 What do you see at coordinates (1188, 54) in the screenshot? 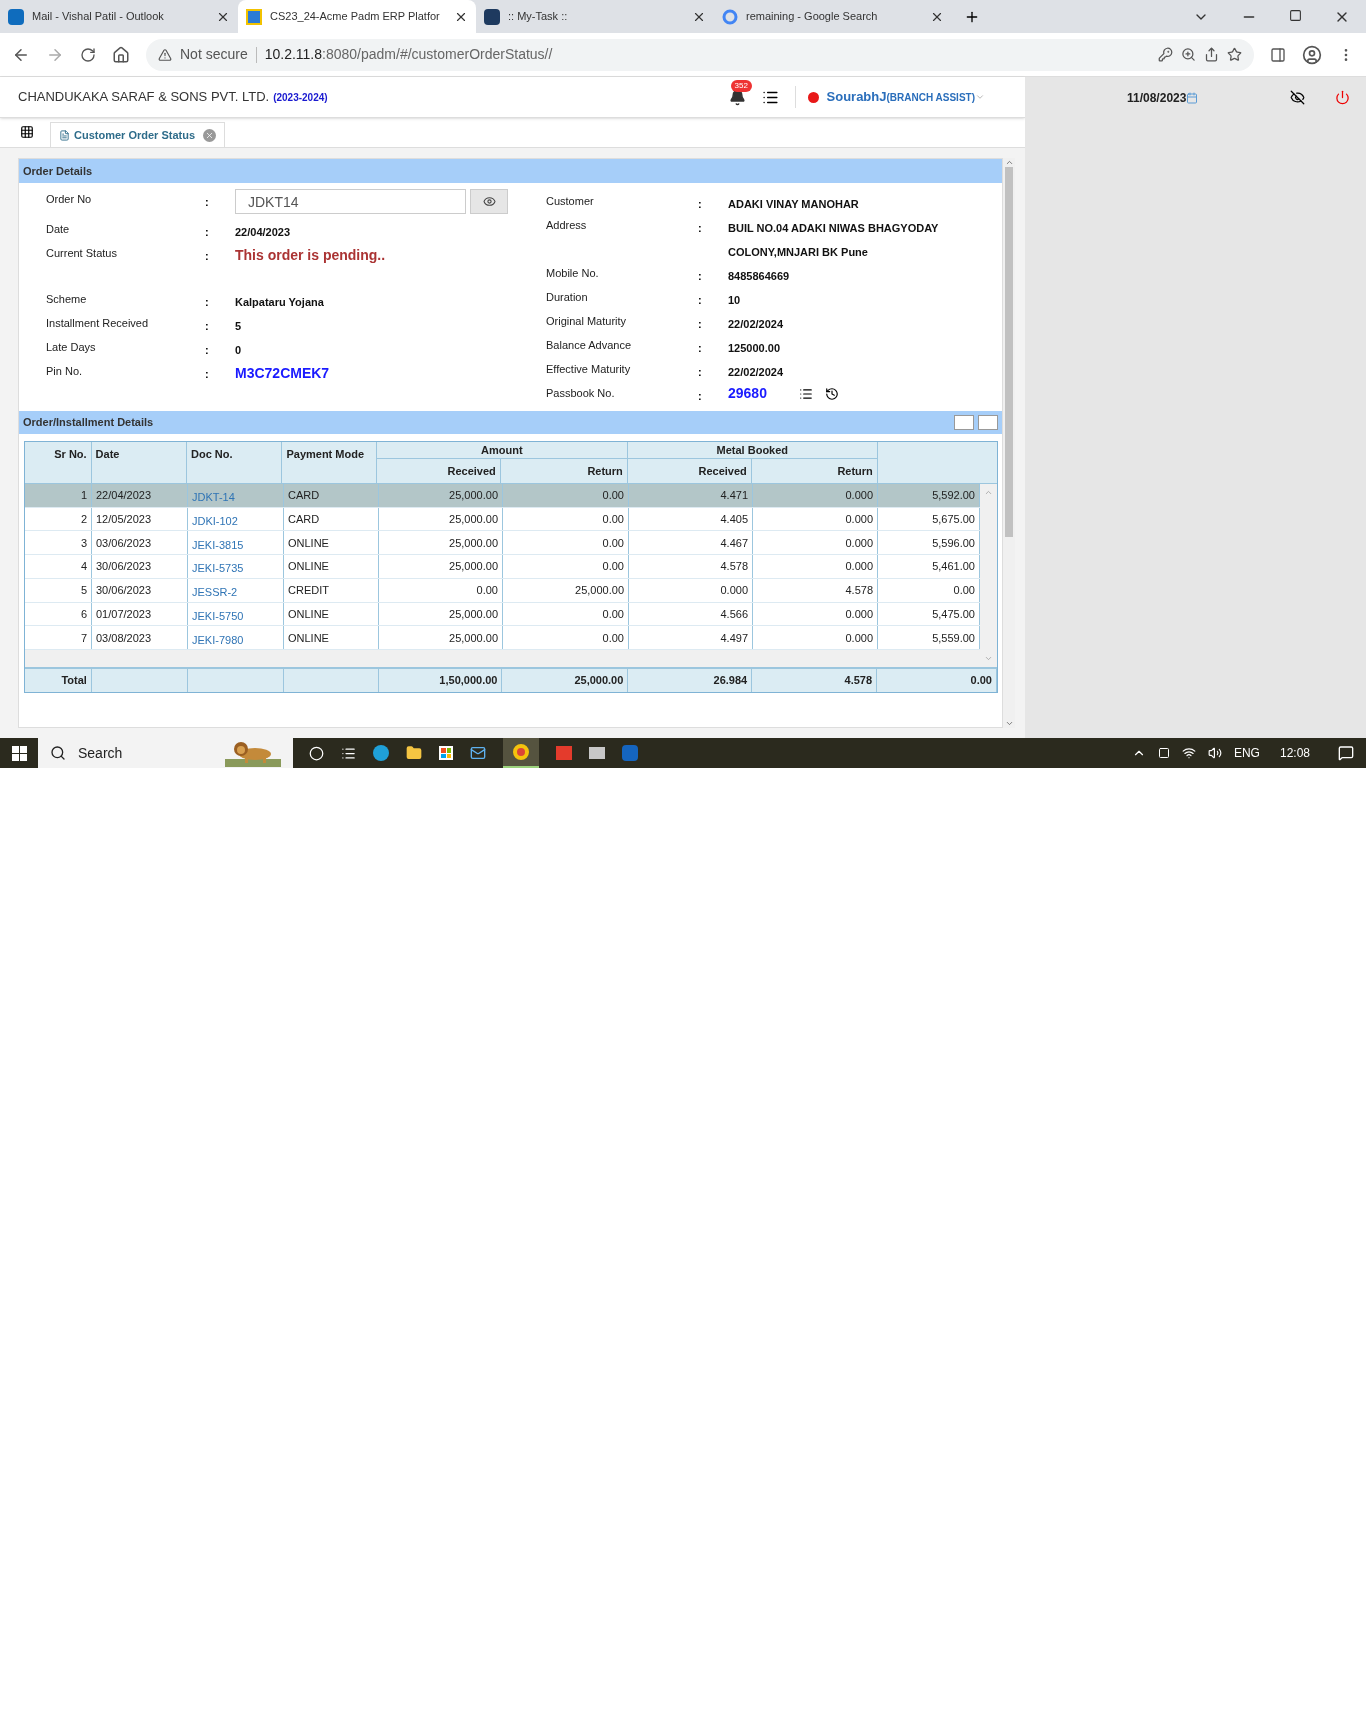
I see `zoom-icon` at bounding box center [1188, 54].